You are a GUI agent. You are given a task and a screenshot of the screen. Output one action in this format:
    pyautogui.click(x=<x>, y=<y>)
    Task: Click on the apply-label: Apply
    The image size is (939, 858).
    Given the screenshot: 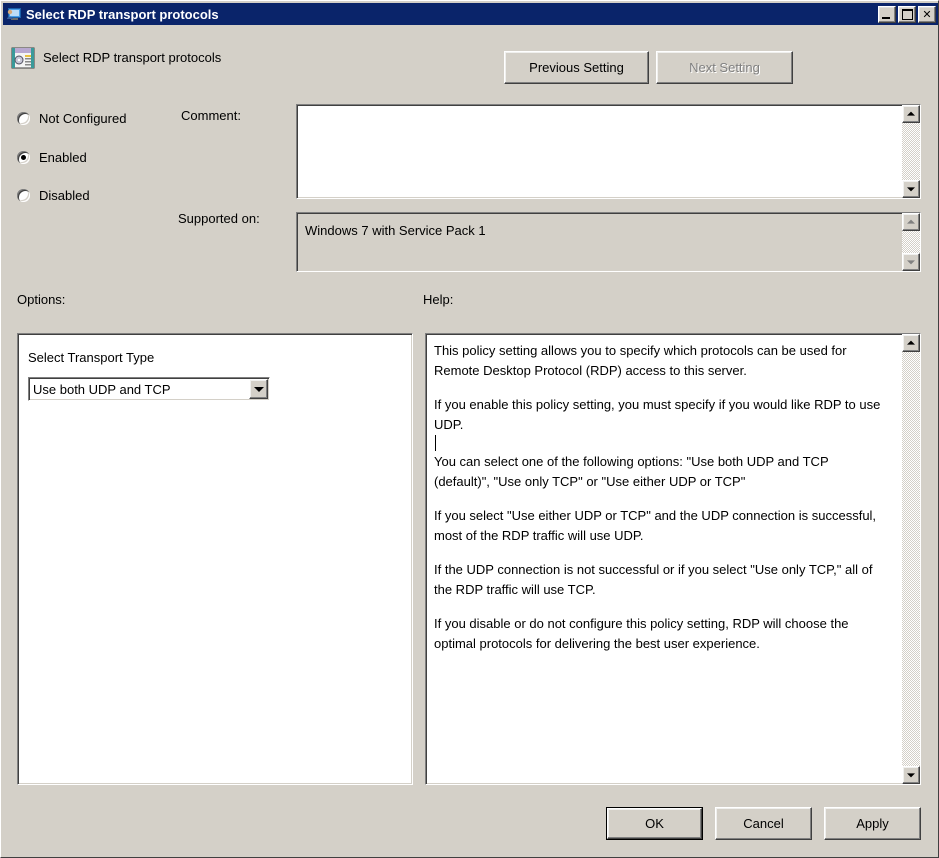 What is the action you would take?
    pyautogui.click(x=872, y=823)
    